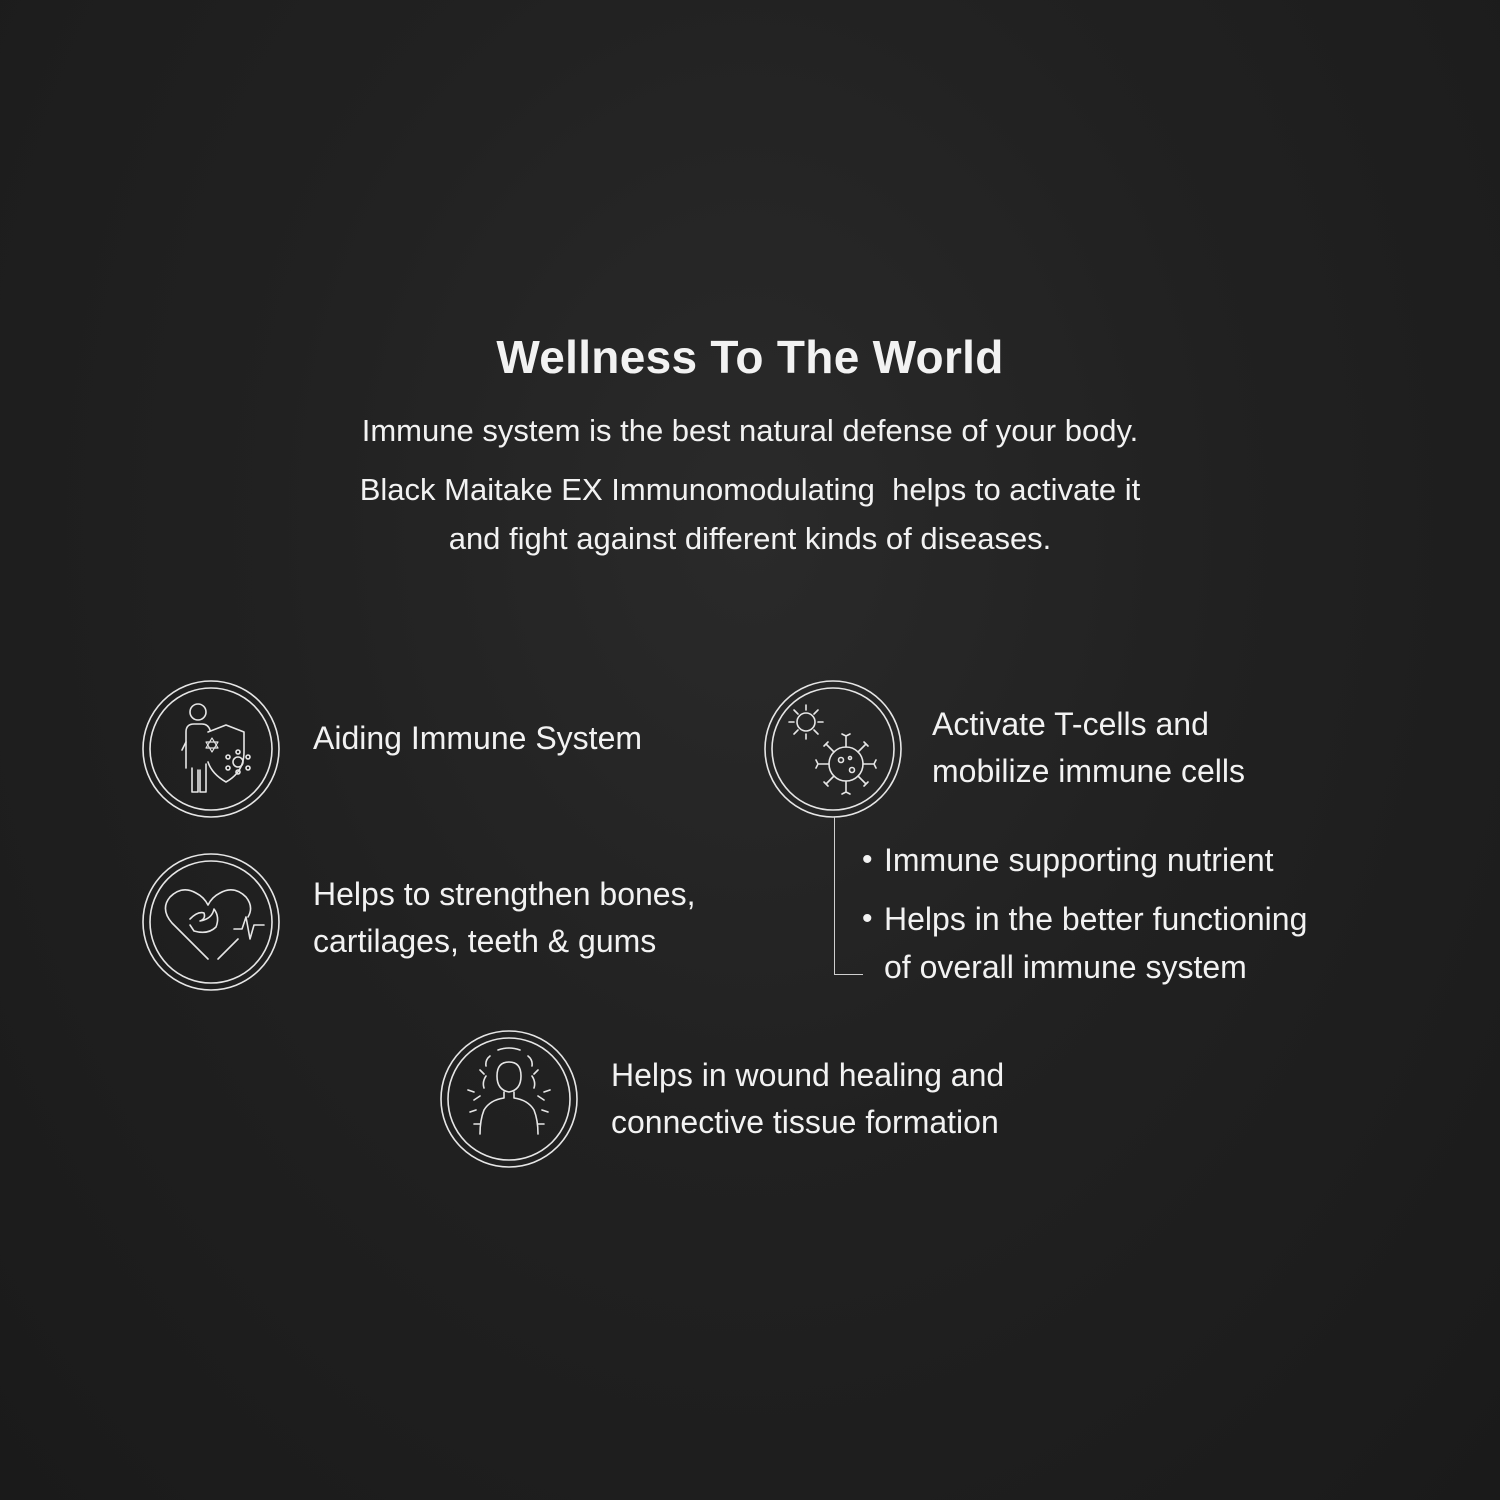  I want to click on heart-muscle-pulse-icon, so click(211, 922).